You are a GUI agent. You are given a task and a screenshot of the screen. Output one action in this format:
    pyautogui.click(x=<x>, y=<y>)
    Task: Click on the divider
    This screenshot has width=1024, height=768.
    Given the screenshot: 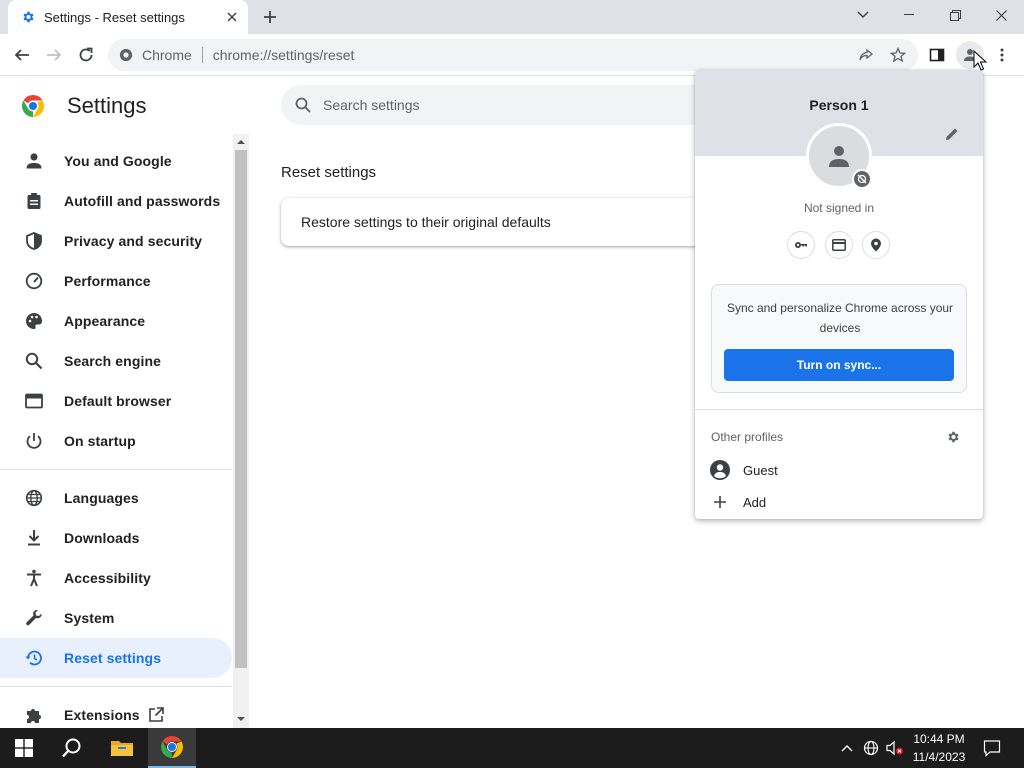 What is the action you would take?
    pyautogui.click(x=202, y=55)
    